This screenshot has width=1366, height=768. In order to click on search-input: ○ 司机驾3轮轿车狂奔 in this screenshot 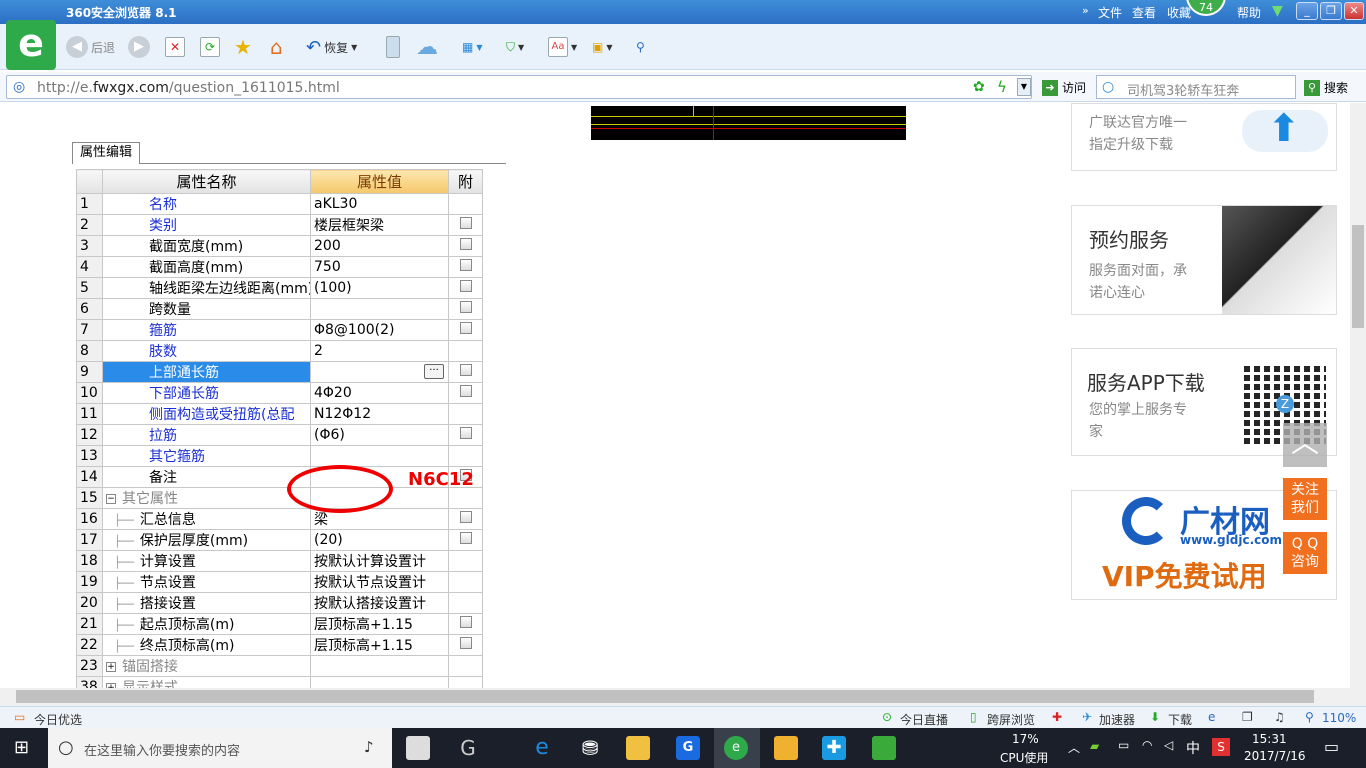, I will do `click(1196, 87)`.